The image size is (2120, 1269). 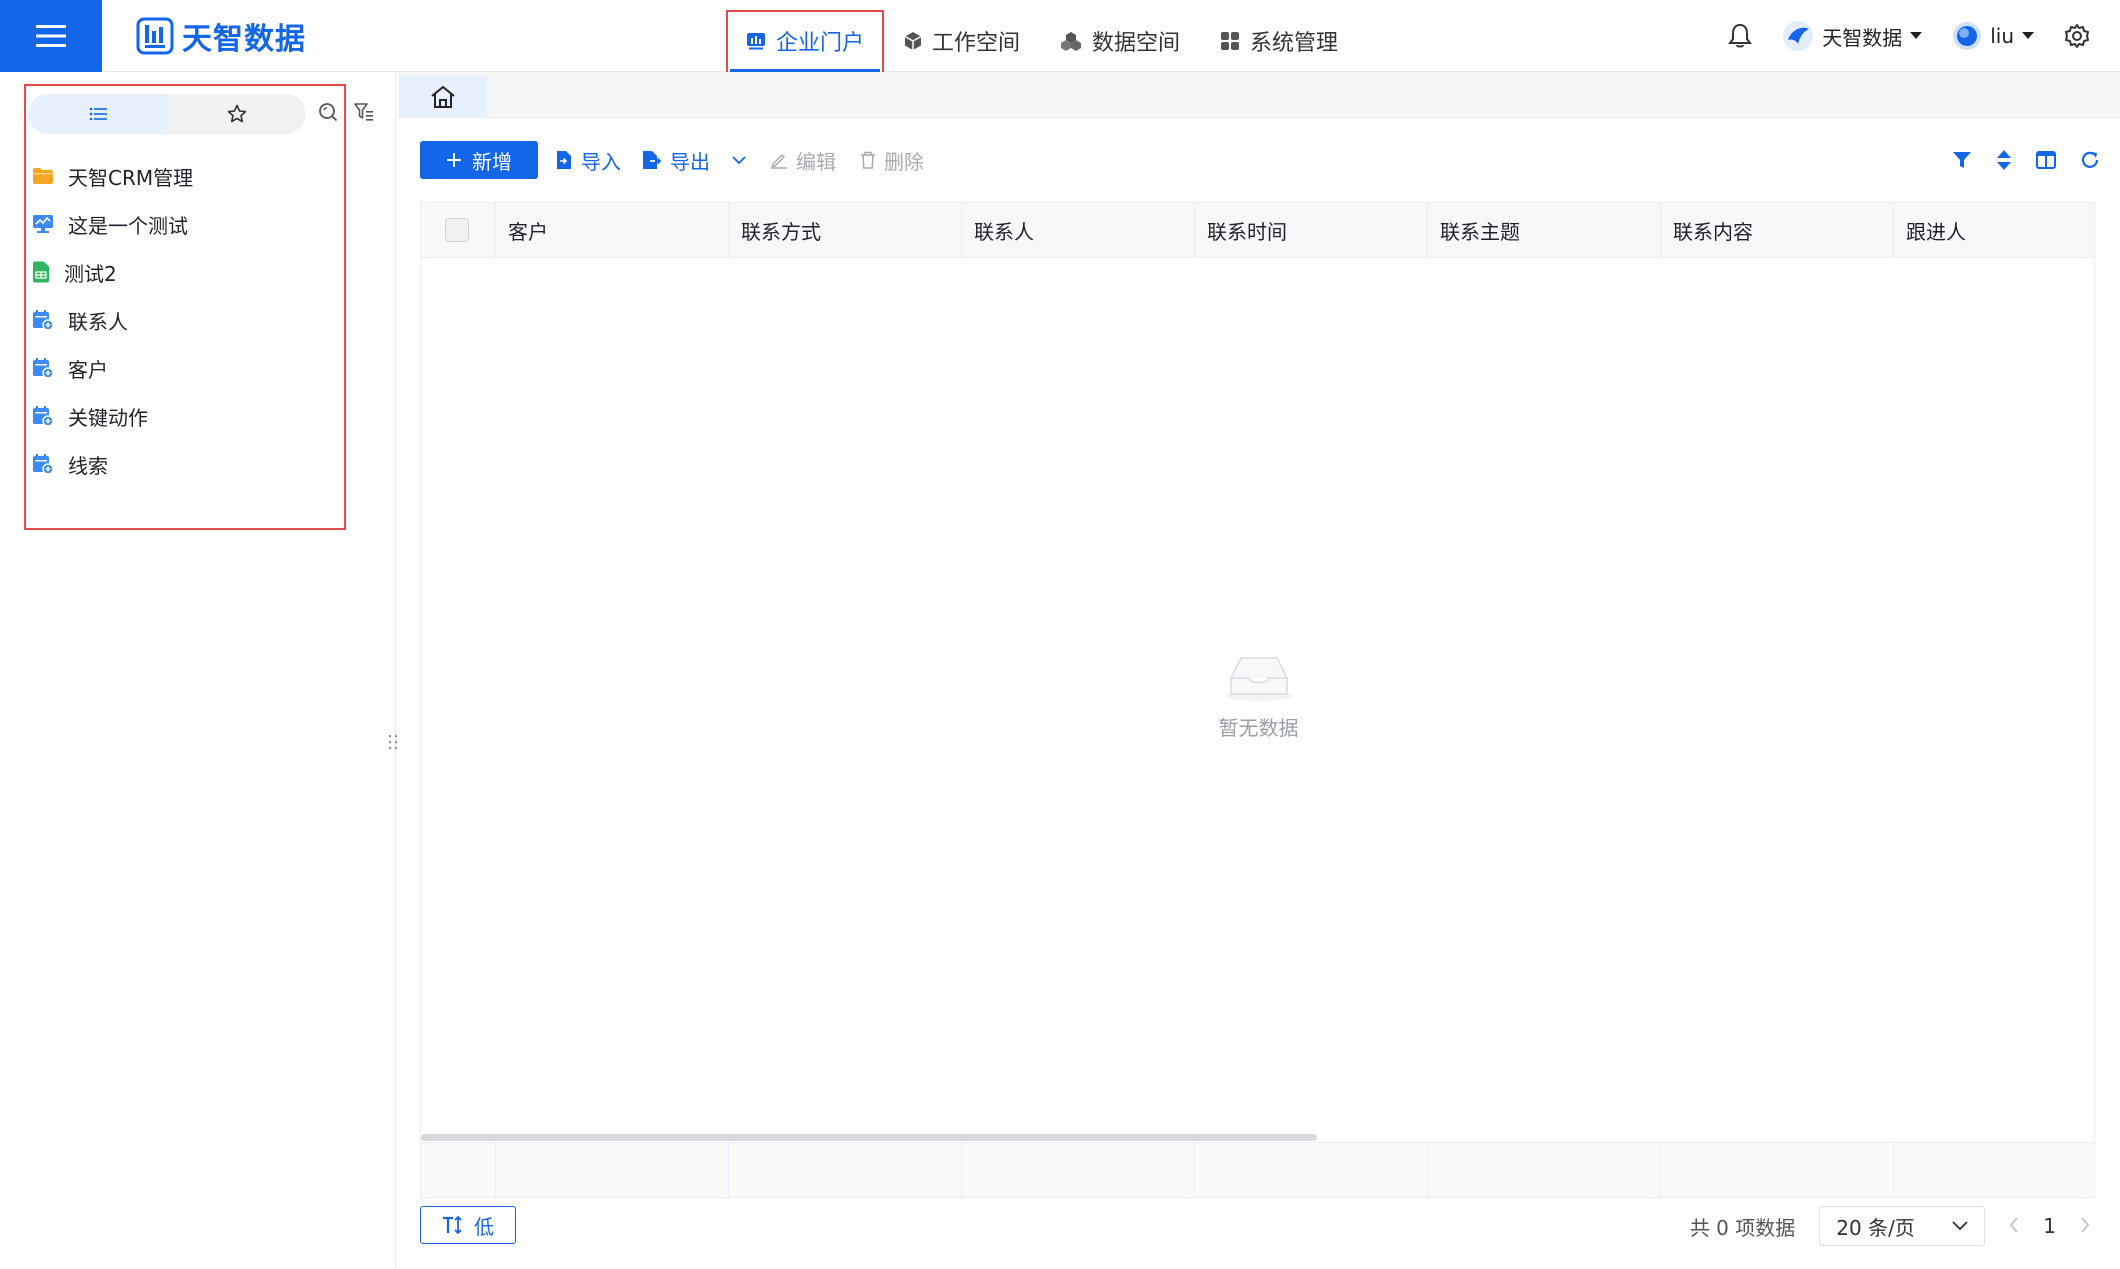 I want to click on add-button: 新增, so click(x=479, y=160).